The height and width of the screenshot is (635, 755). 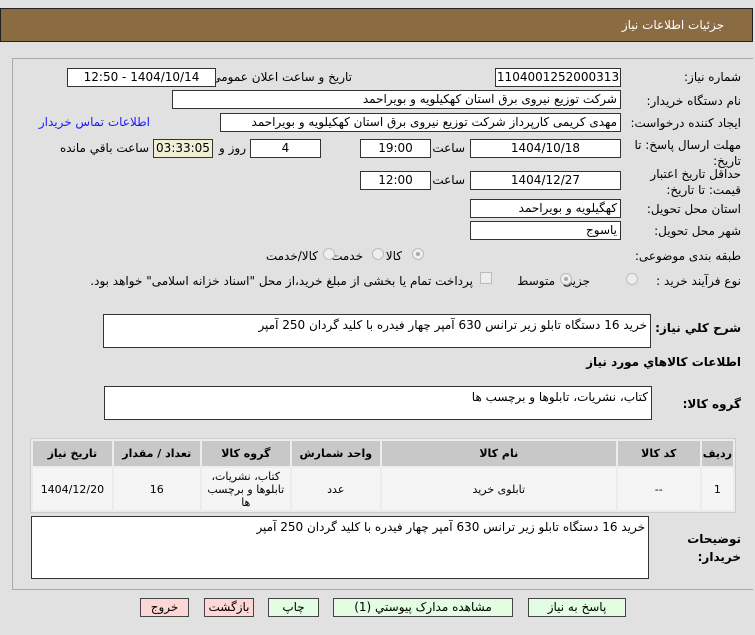 I want to click on col-date: تاریخ نیاز, so click(x=72, y=453).